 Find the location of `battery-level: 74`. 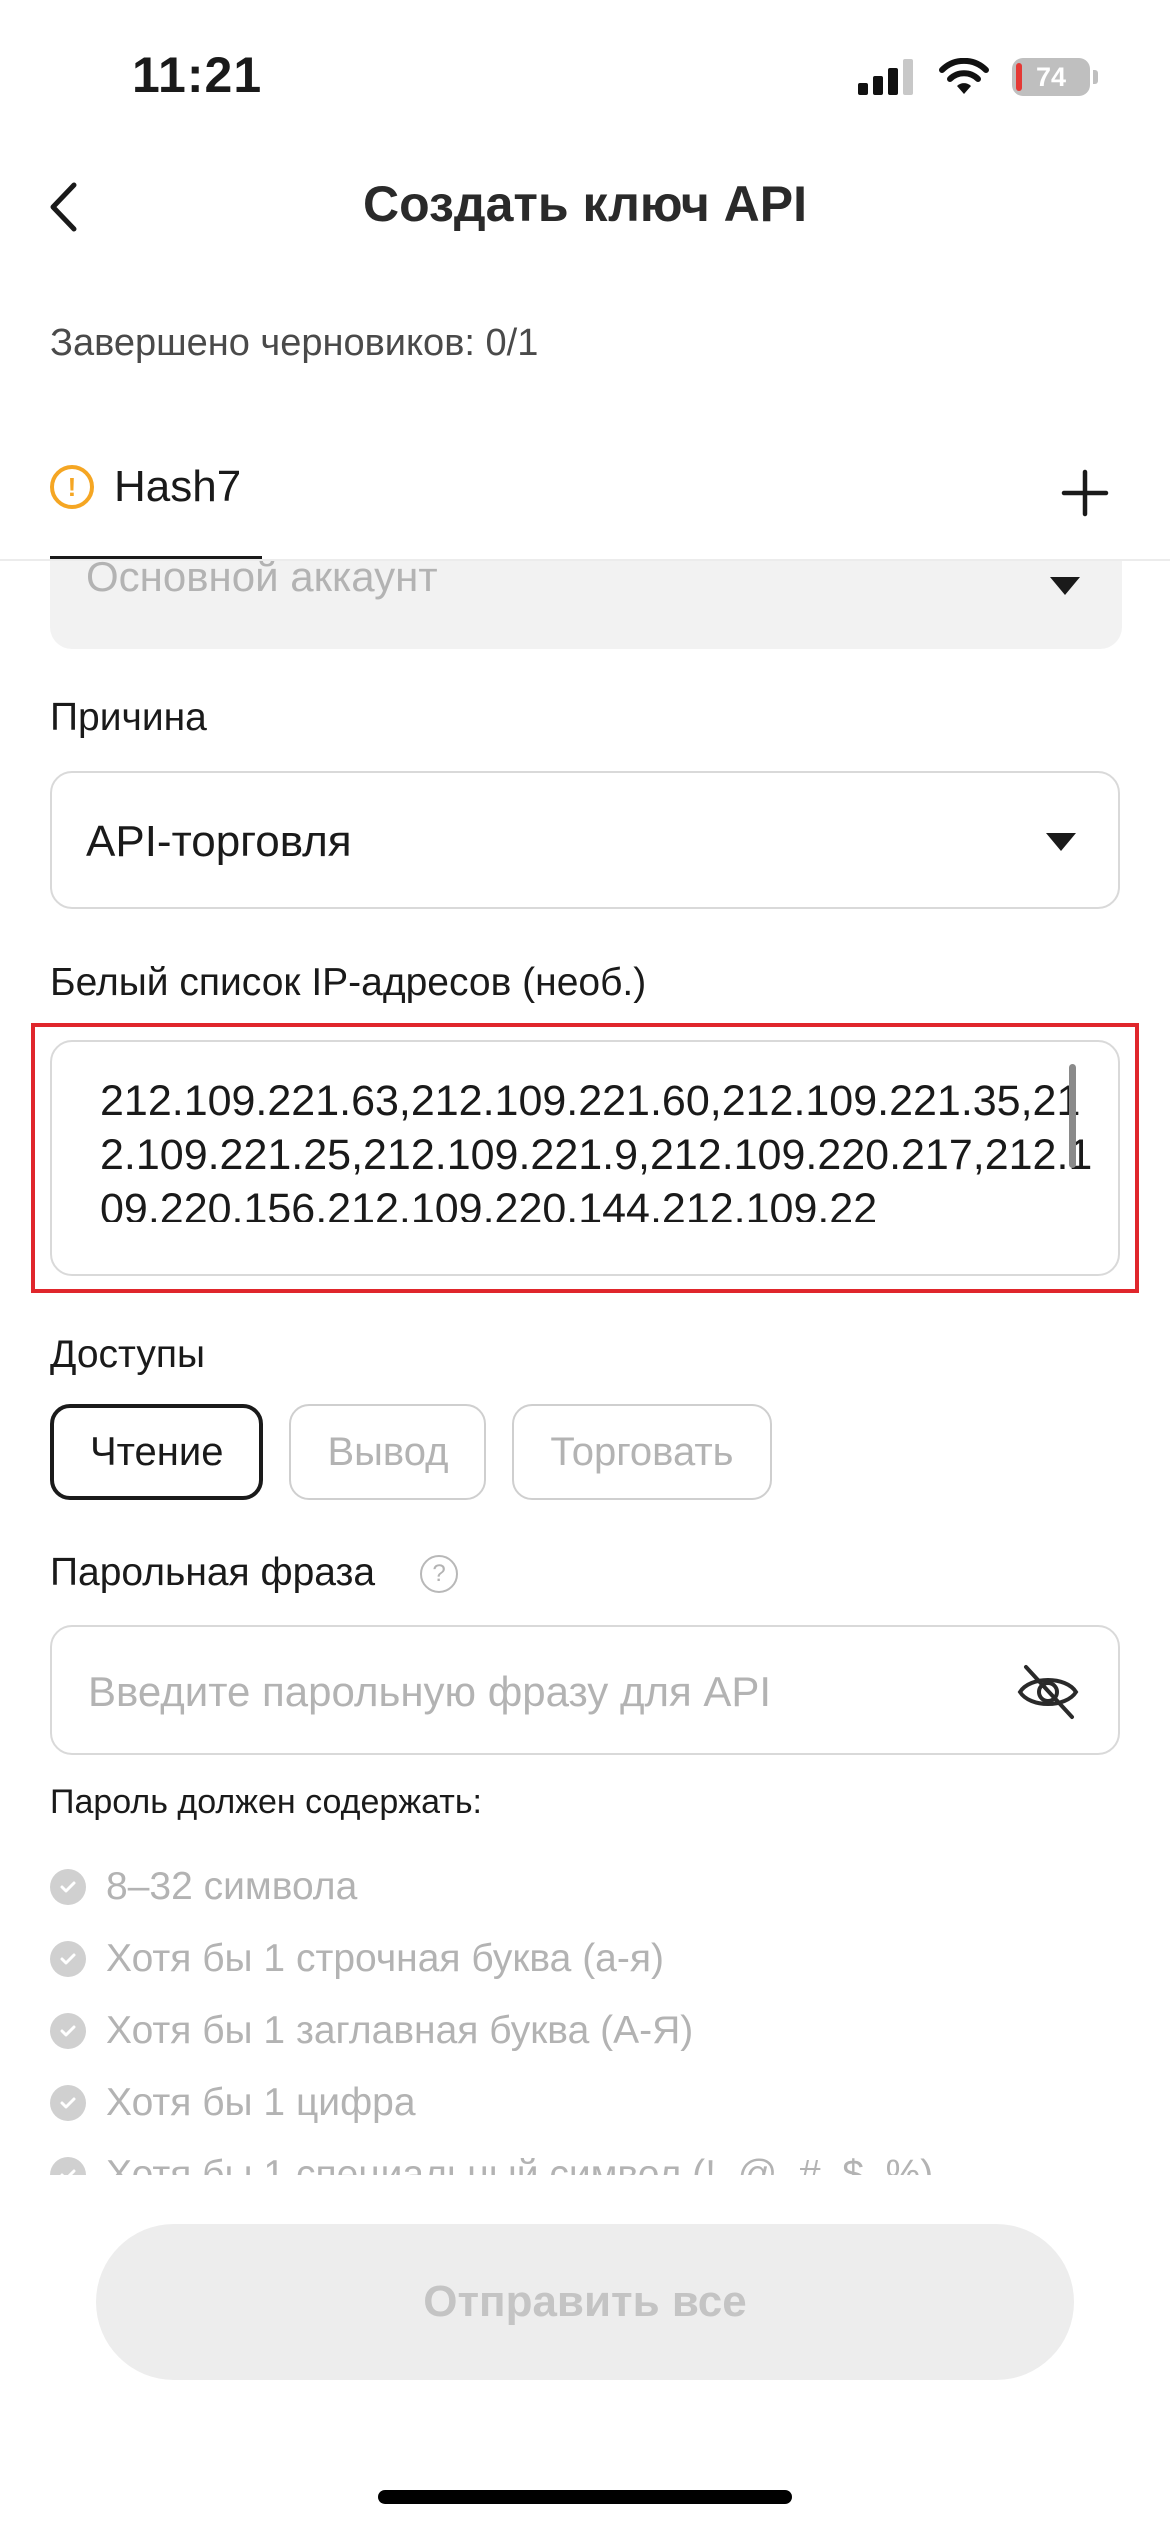

battery-level: 74 is located at coordinates (1051, 76).